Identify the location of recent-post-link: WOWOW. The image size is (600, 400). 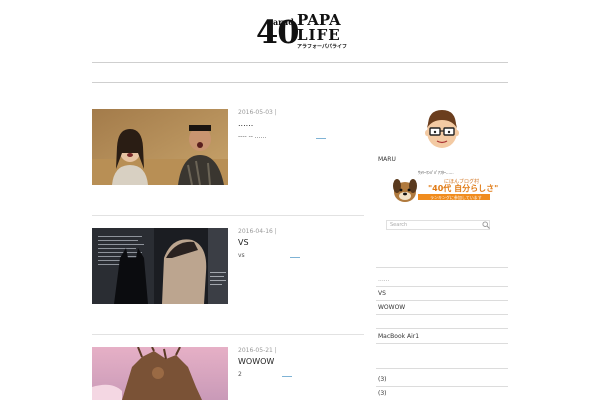
(391, 308).